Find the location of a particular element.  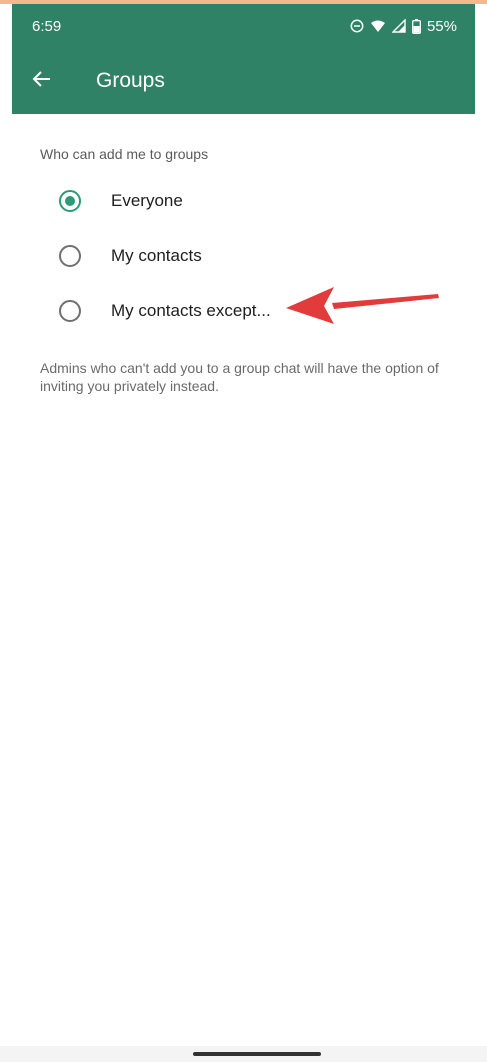

option-everyone: Everyone is located at coordinates (243, 201).